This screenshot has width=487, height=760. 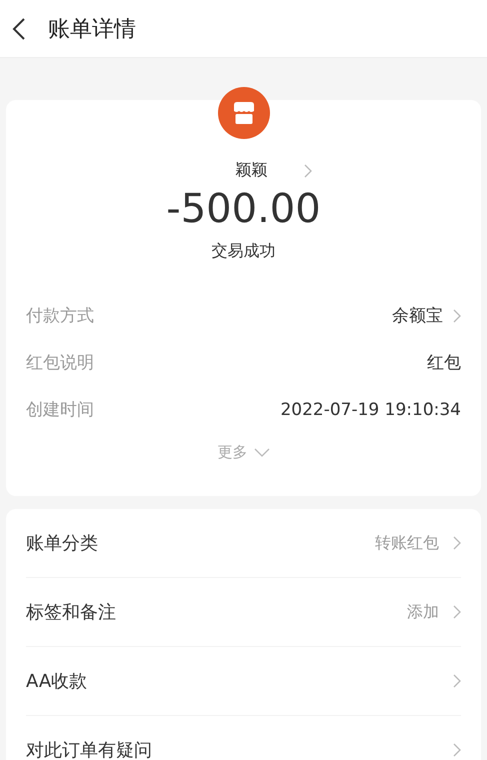 What do you see at coordinates (243, 209) in the screenshot?
I see `amount-text: -500.00` at bounding box center [243, 209].